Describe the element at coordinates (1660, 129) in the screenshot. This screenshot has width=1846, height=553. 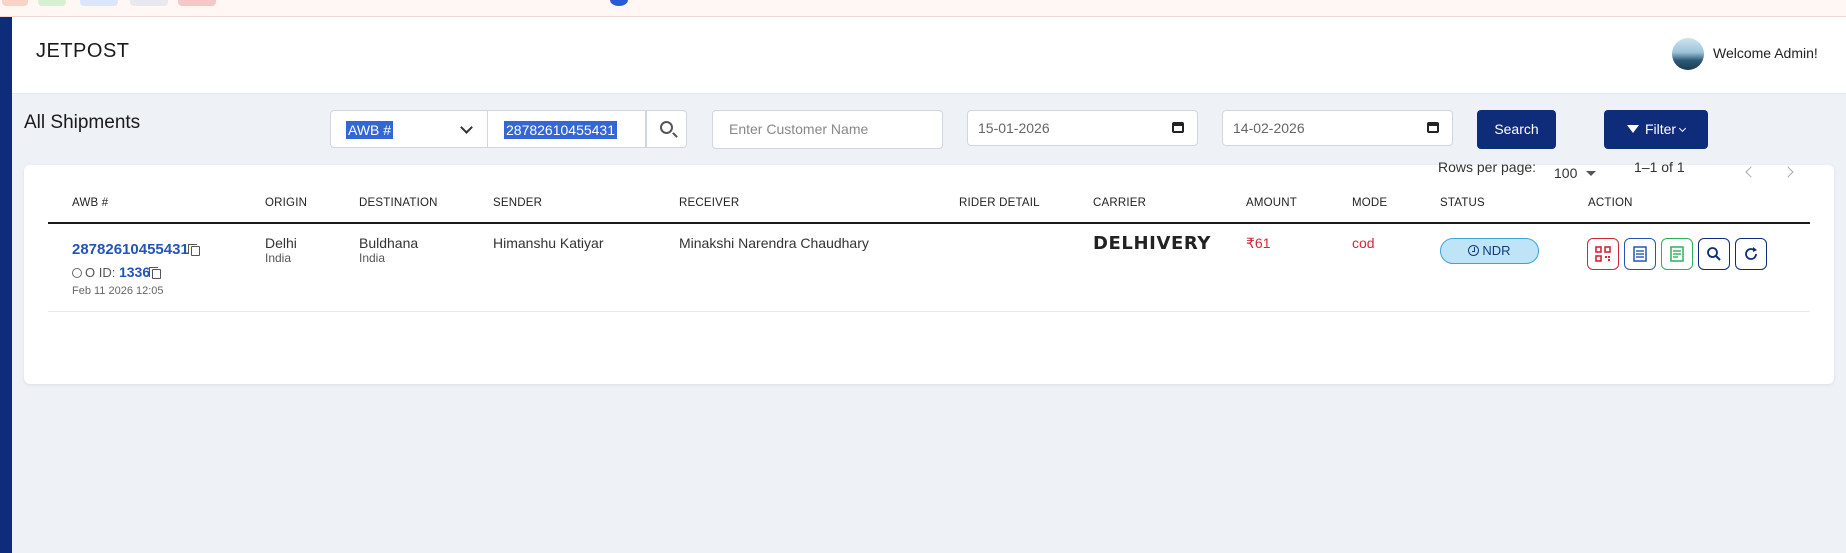
I see `filter-label: Filter` at that location.